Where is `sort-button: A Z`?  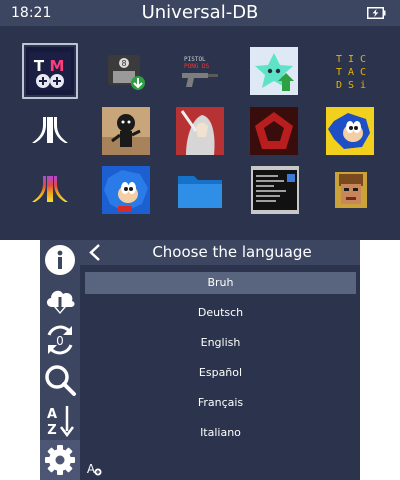
sort-button: A Z is located at coordinates (60, 420).